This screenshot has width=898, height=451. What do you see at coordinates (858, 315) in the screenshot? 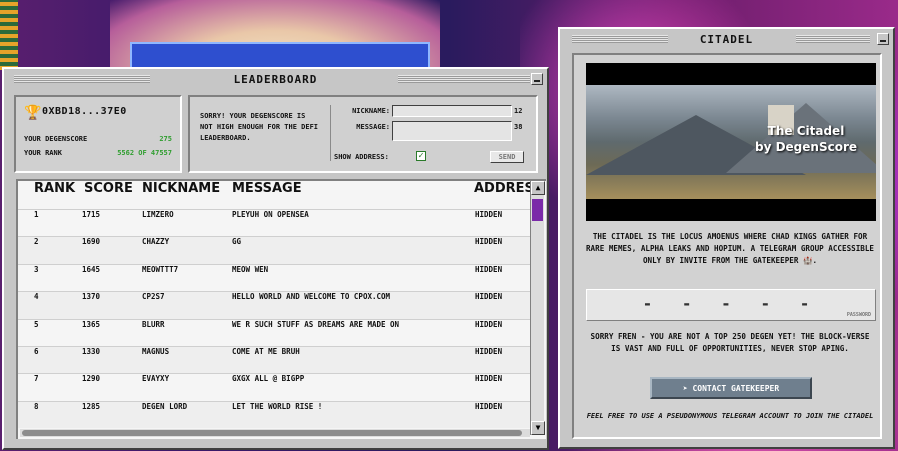
I see `password-label: PASSWORD` at bounding box center [858, 315].